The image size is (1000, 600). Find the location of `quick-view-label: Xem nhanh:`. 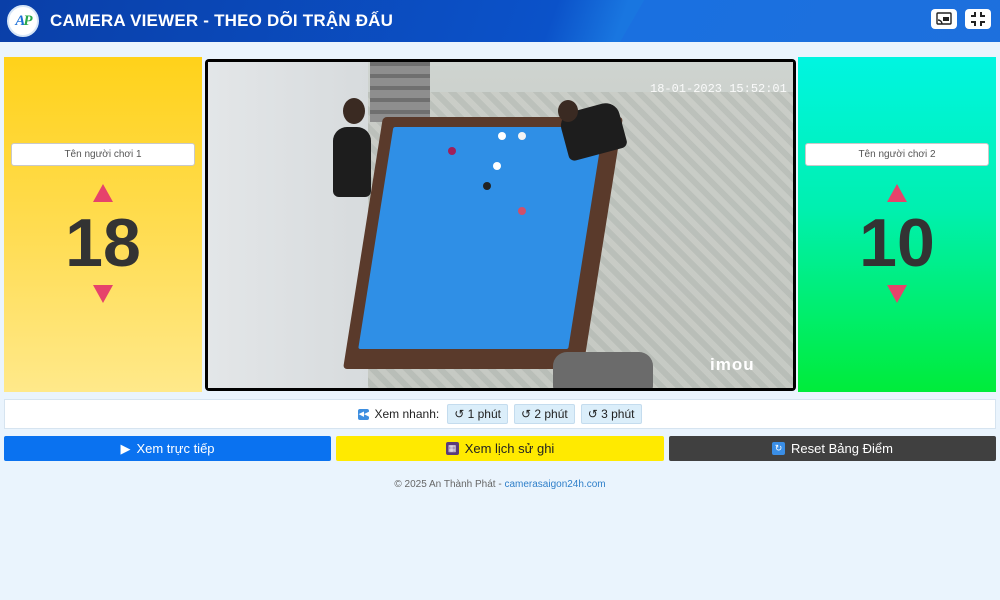

quick-view-label: Xem nhanh: is located at coordinates (407, 414).